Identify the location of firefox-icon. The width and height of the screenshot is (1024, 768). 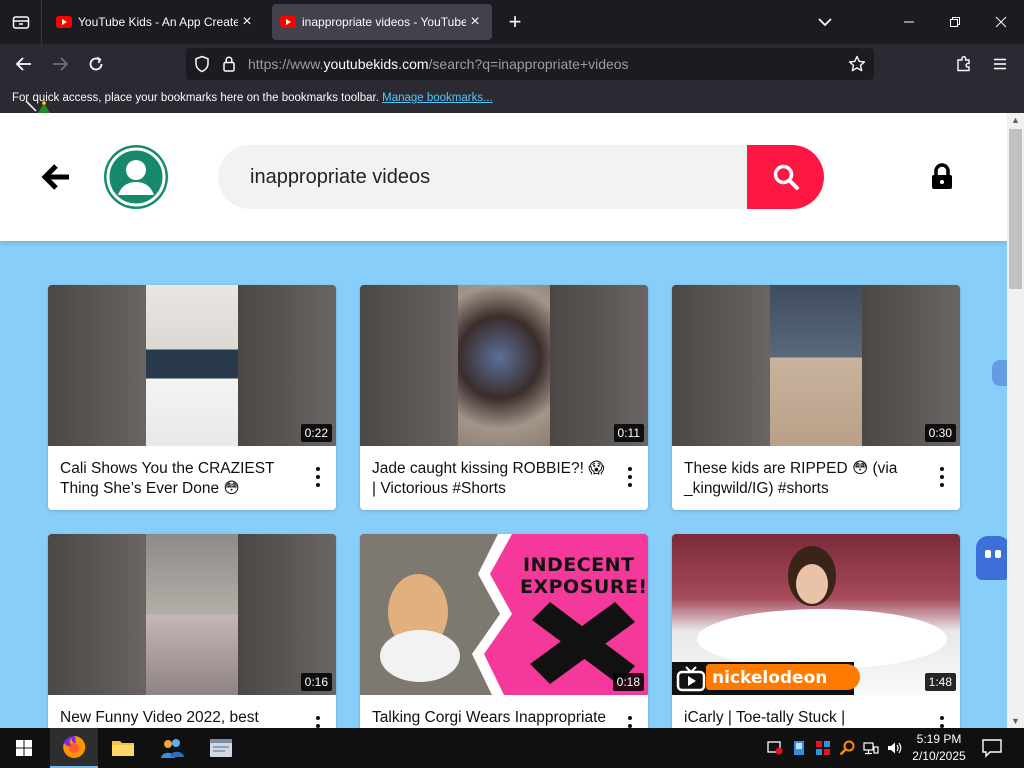
(74, 746).